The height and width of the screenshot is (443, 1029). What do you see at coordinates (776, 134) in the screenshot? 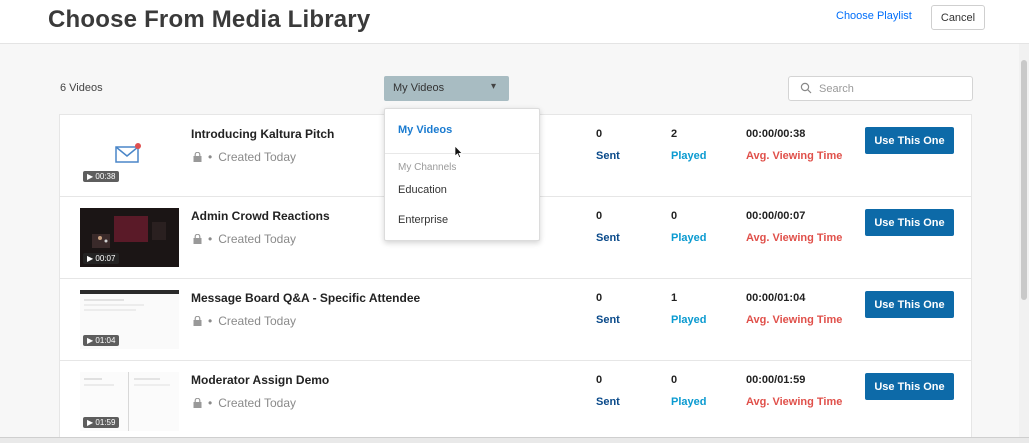
I see `viewing-time: 00:00/00:38` at bounding box center [776, 134].